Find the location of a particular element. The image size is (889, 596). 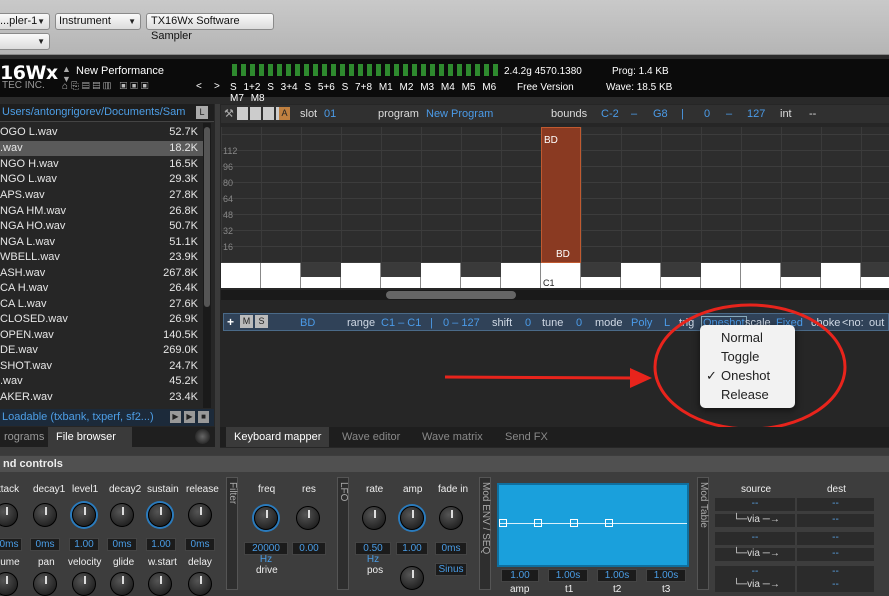

modenv-t3-value: 1.00s is located at coordinates (666, 575).